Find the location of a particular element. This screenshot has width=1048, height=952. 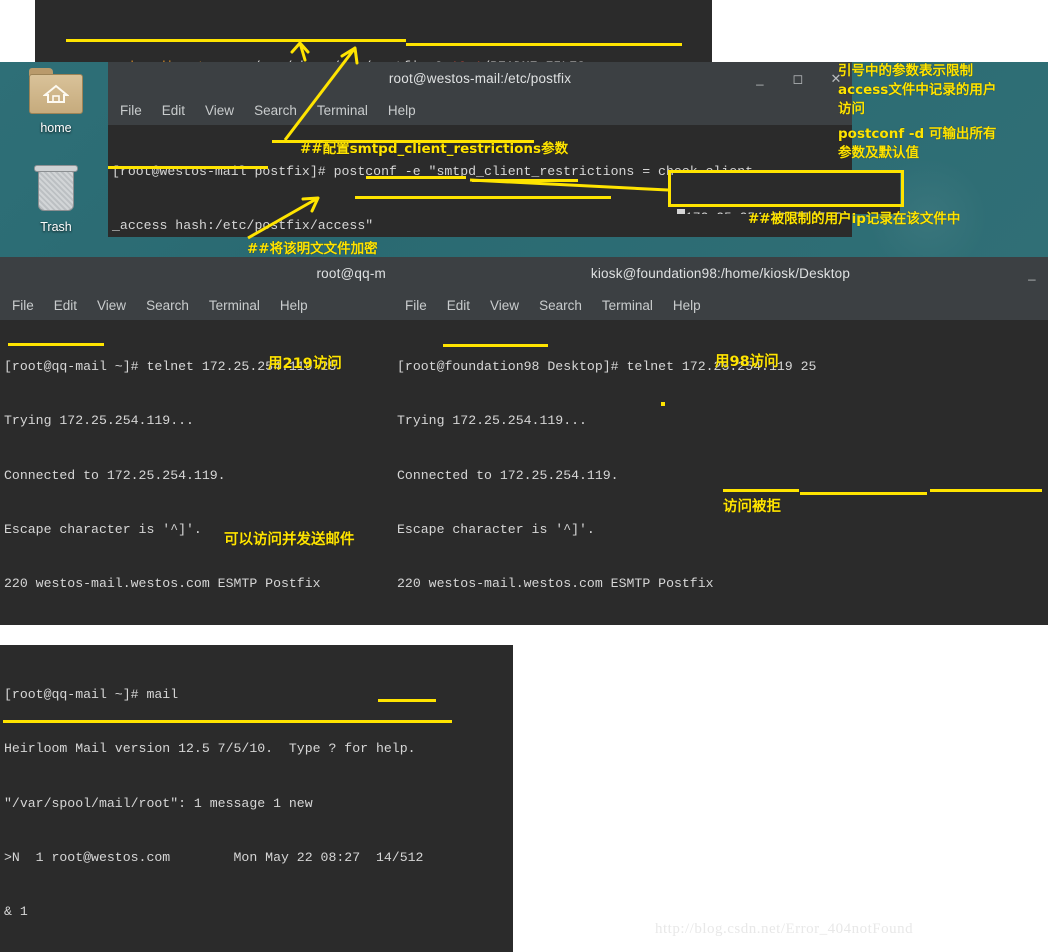

maximize-icon: ◻ is located at coordinates (798, 78).